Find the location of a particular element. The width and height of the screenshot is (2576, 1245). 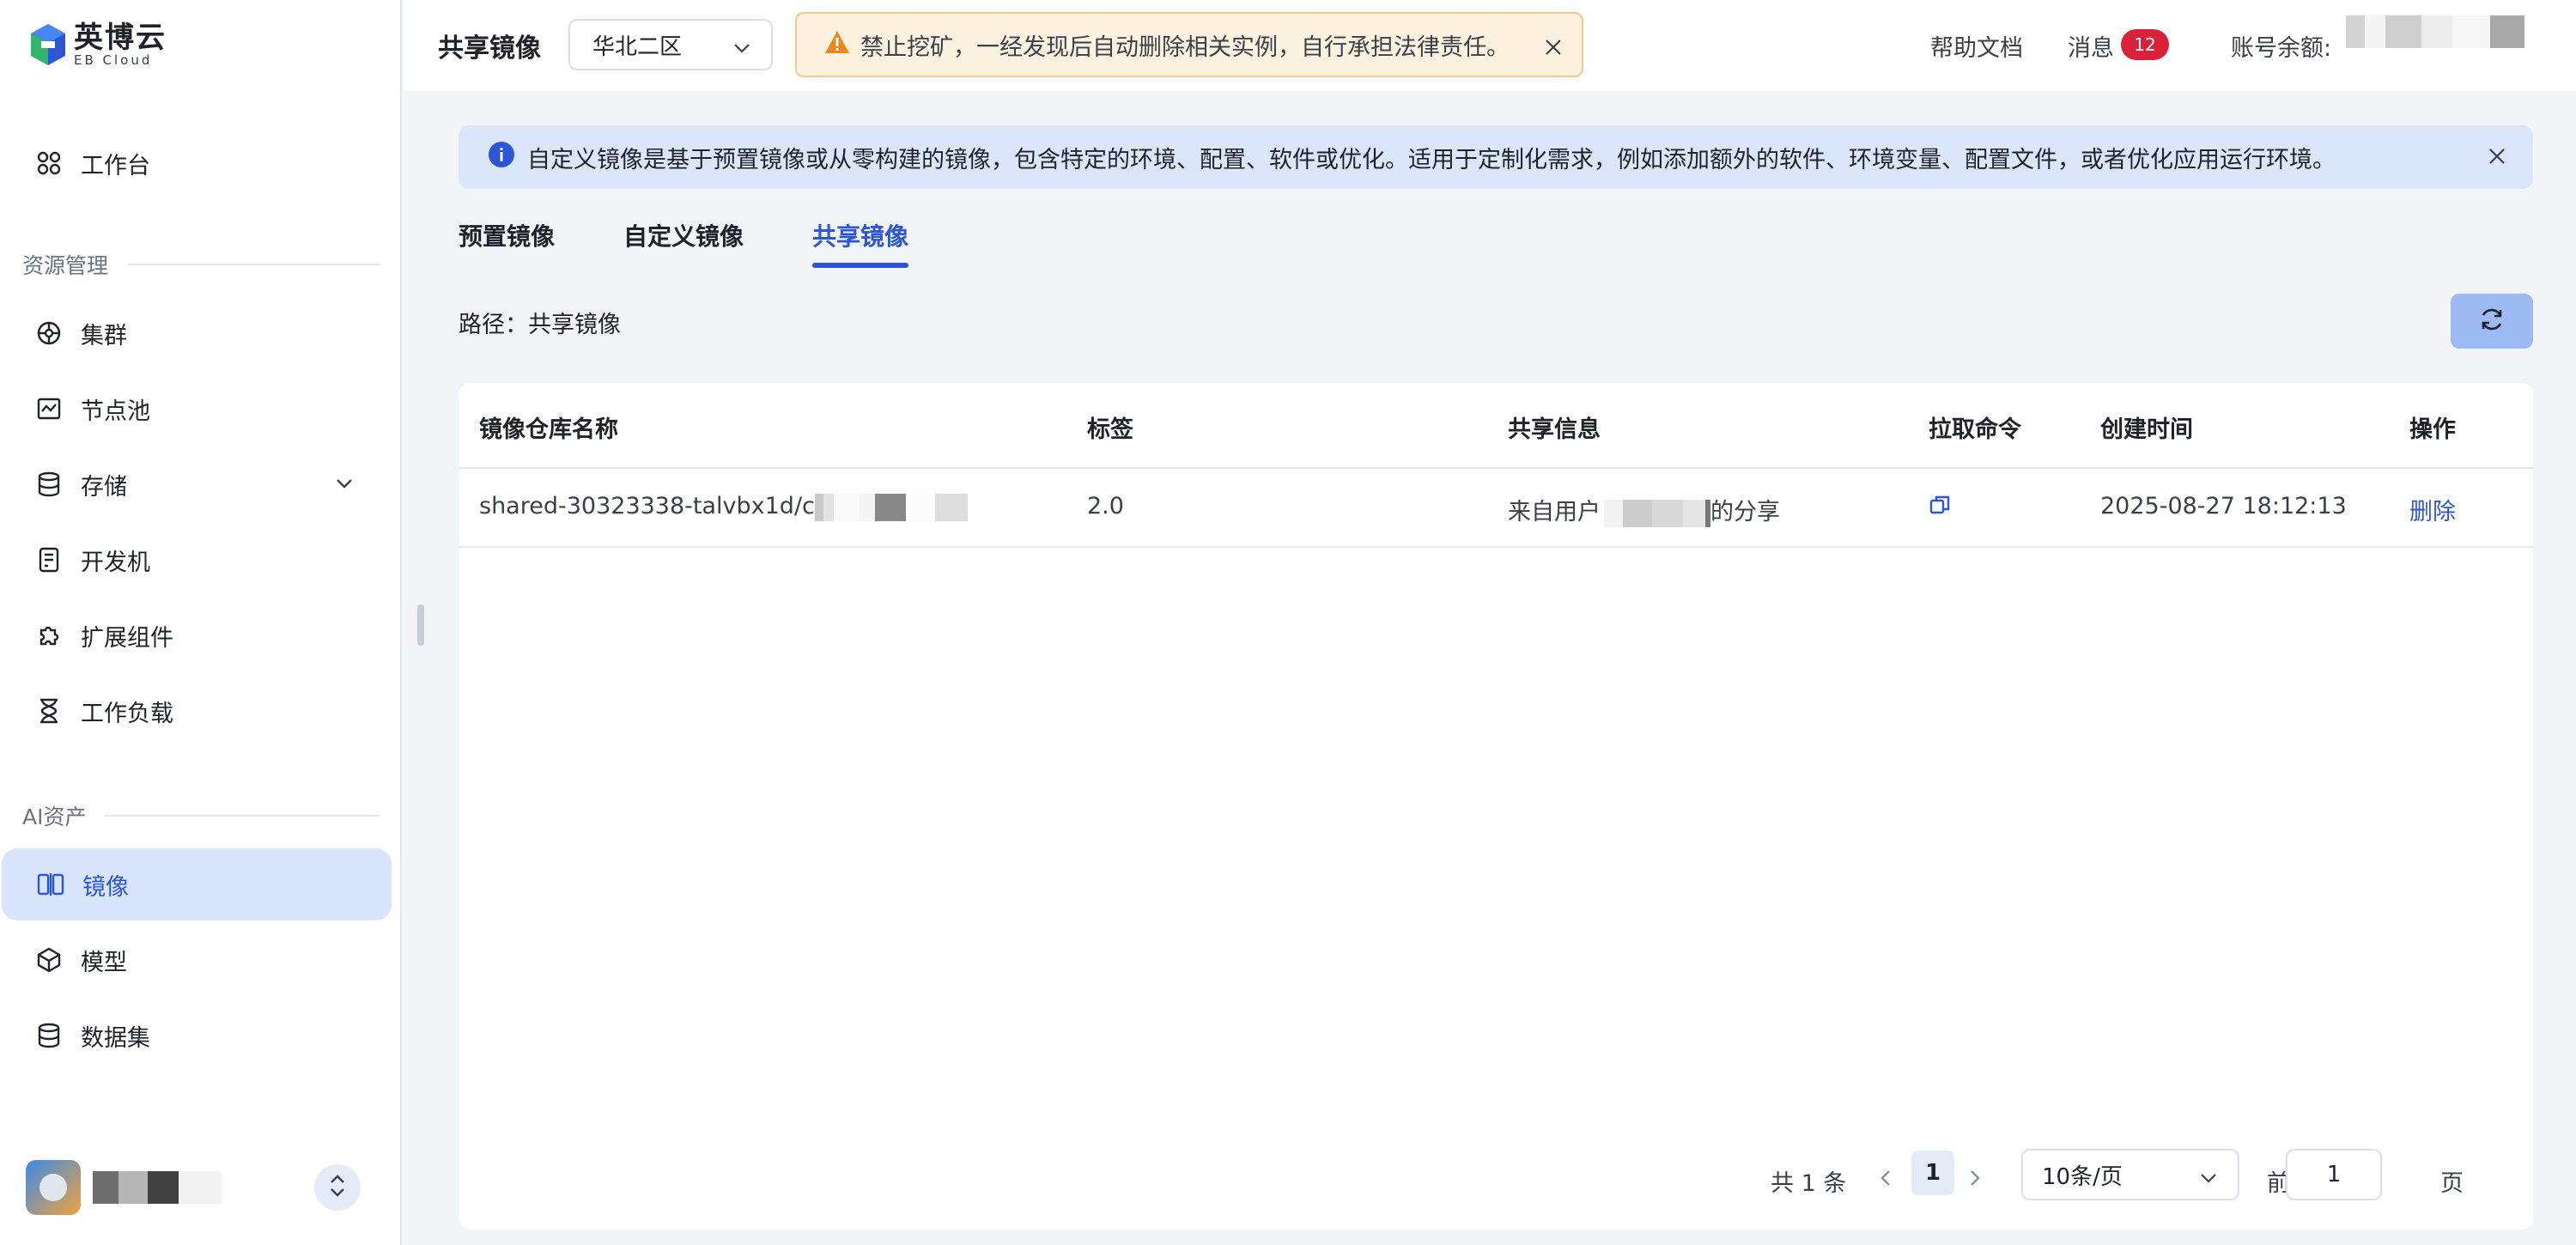

image-icon is located at coordinates (50, 885).